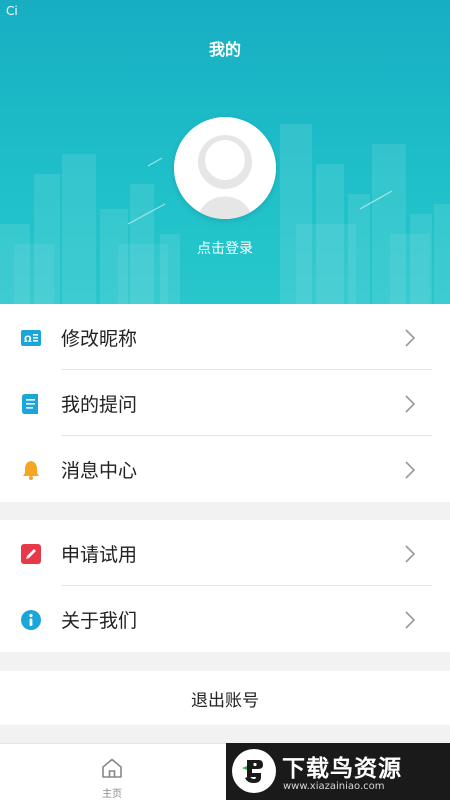 The width and height of the screenshot is (450, 800). Describe the element at coordinates (224, 49) in the screenshot. I see `page-title: 我的` at that location.